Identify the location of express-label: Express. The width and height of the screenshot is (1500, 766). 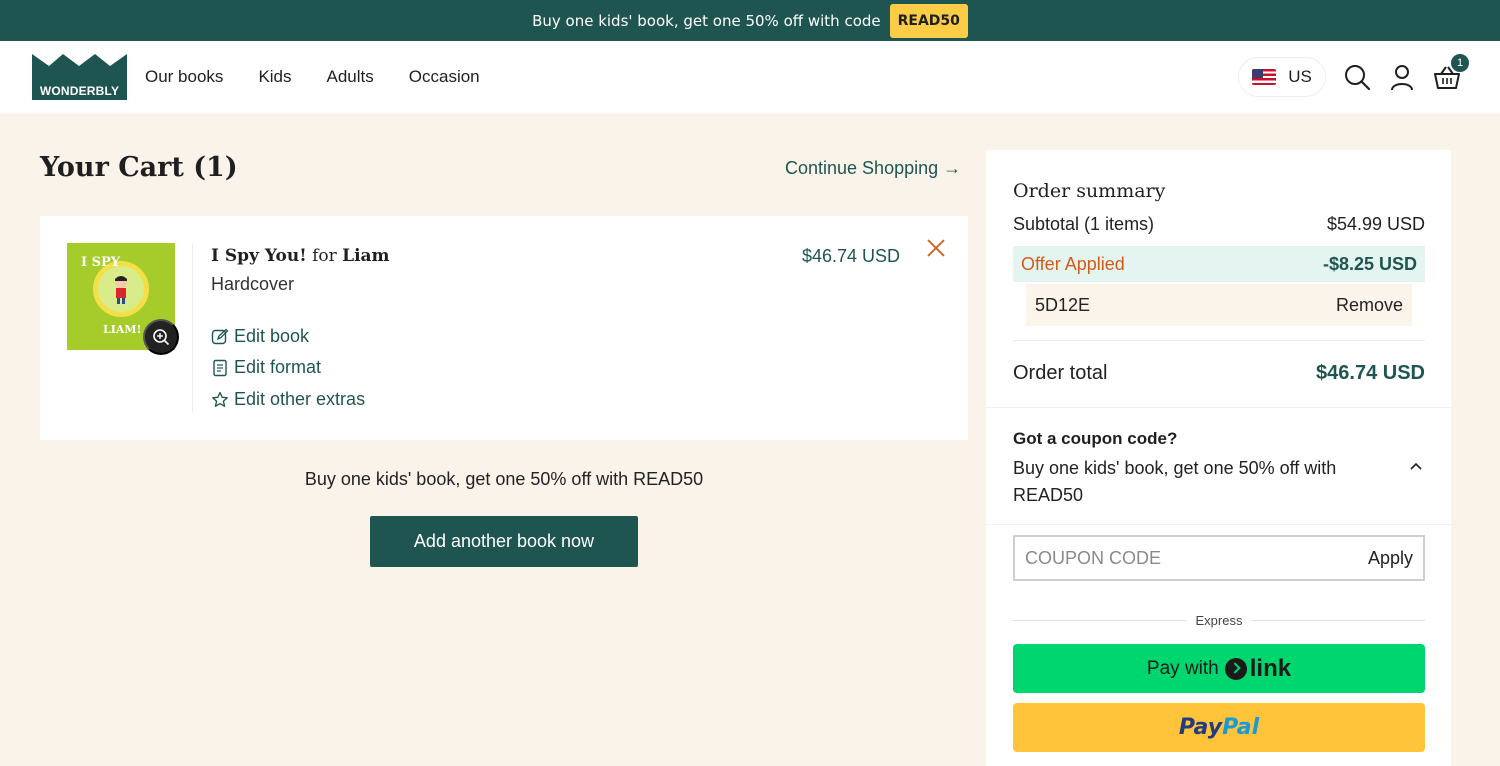
(1219, 620).